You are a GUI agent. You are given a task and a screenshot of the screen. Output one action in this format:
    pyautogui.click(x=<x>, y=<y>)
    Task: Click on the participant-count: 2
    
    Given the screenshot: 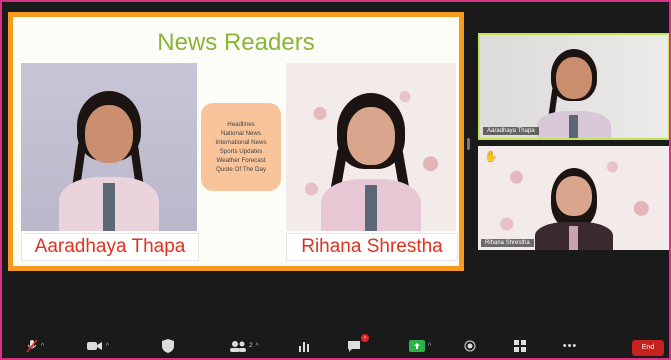 What is the action you would take?
    pyautogui.click(x=251, y=346)
    